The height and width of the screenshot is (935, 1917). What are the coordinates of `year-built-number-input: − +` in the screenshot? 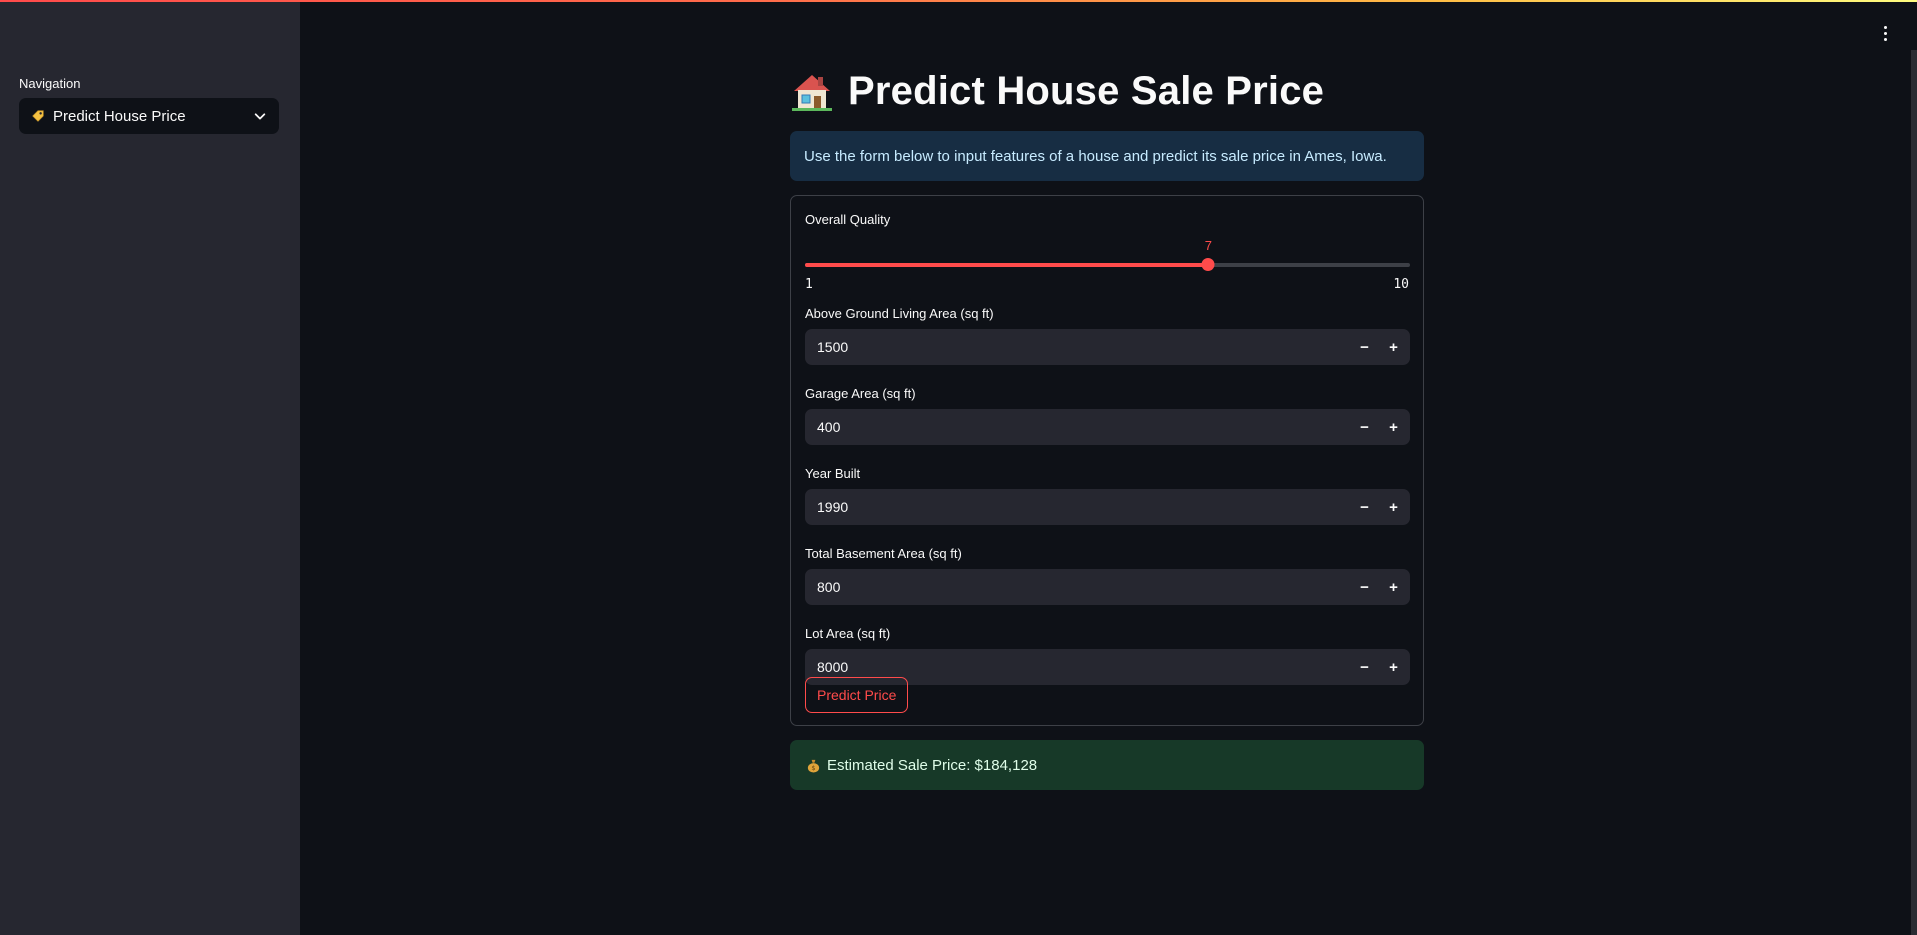 It's located at (1107, 507).